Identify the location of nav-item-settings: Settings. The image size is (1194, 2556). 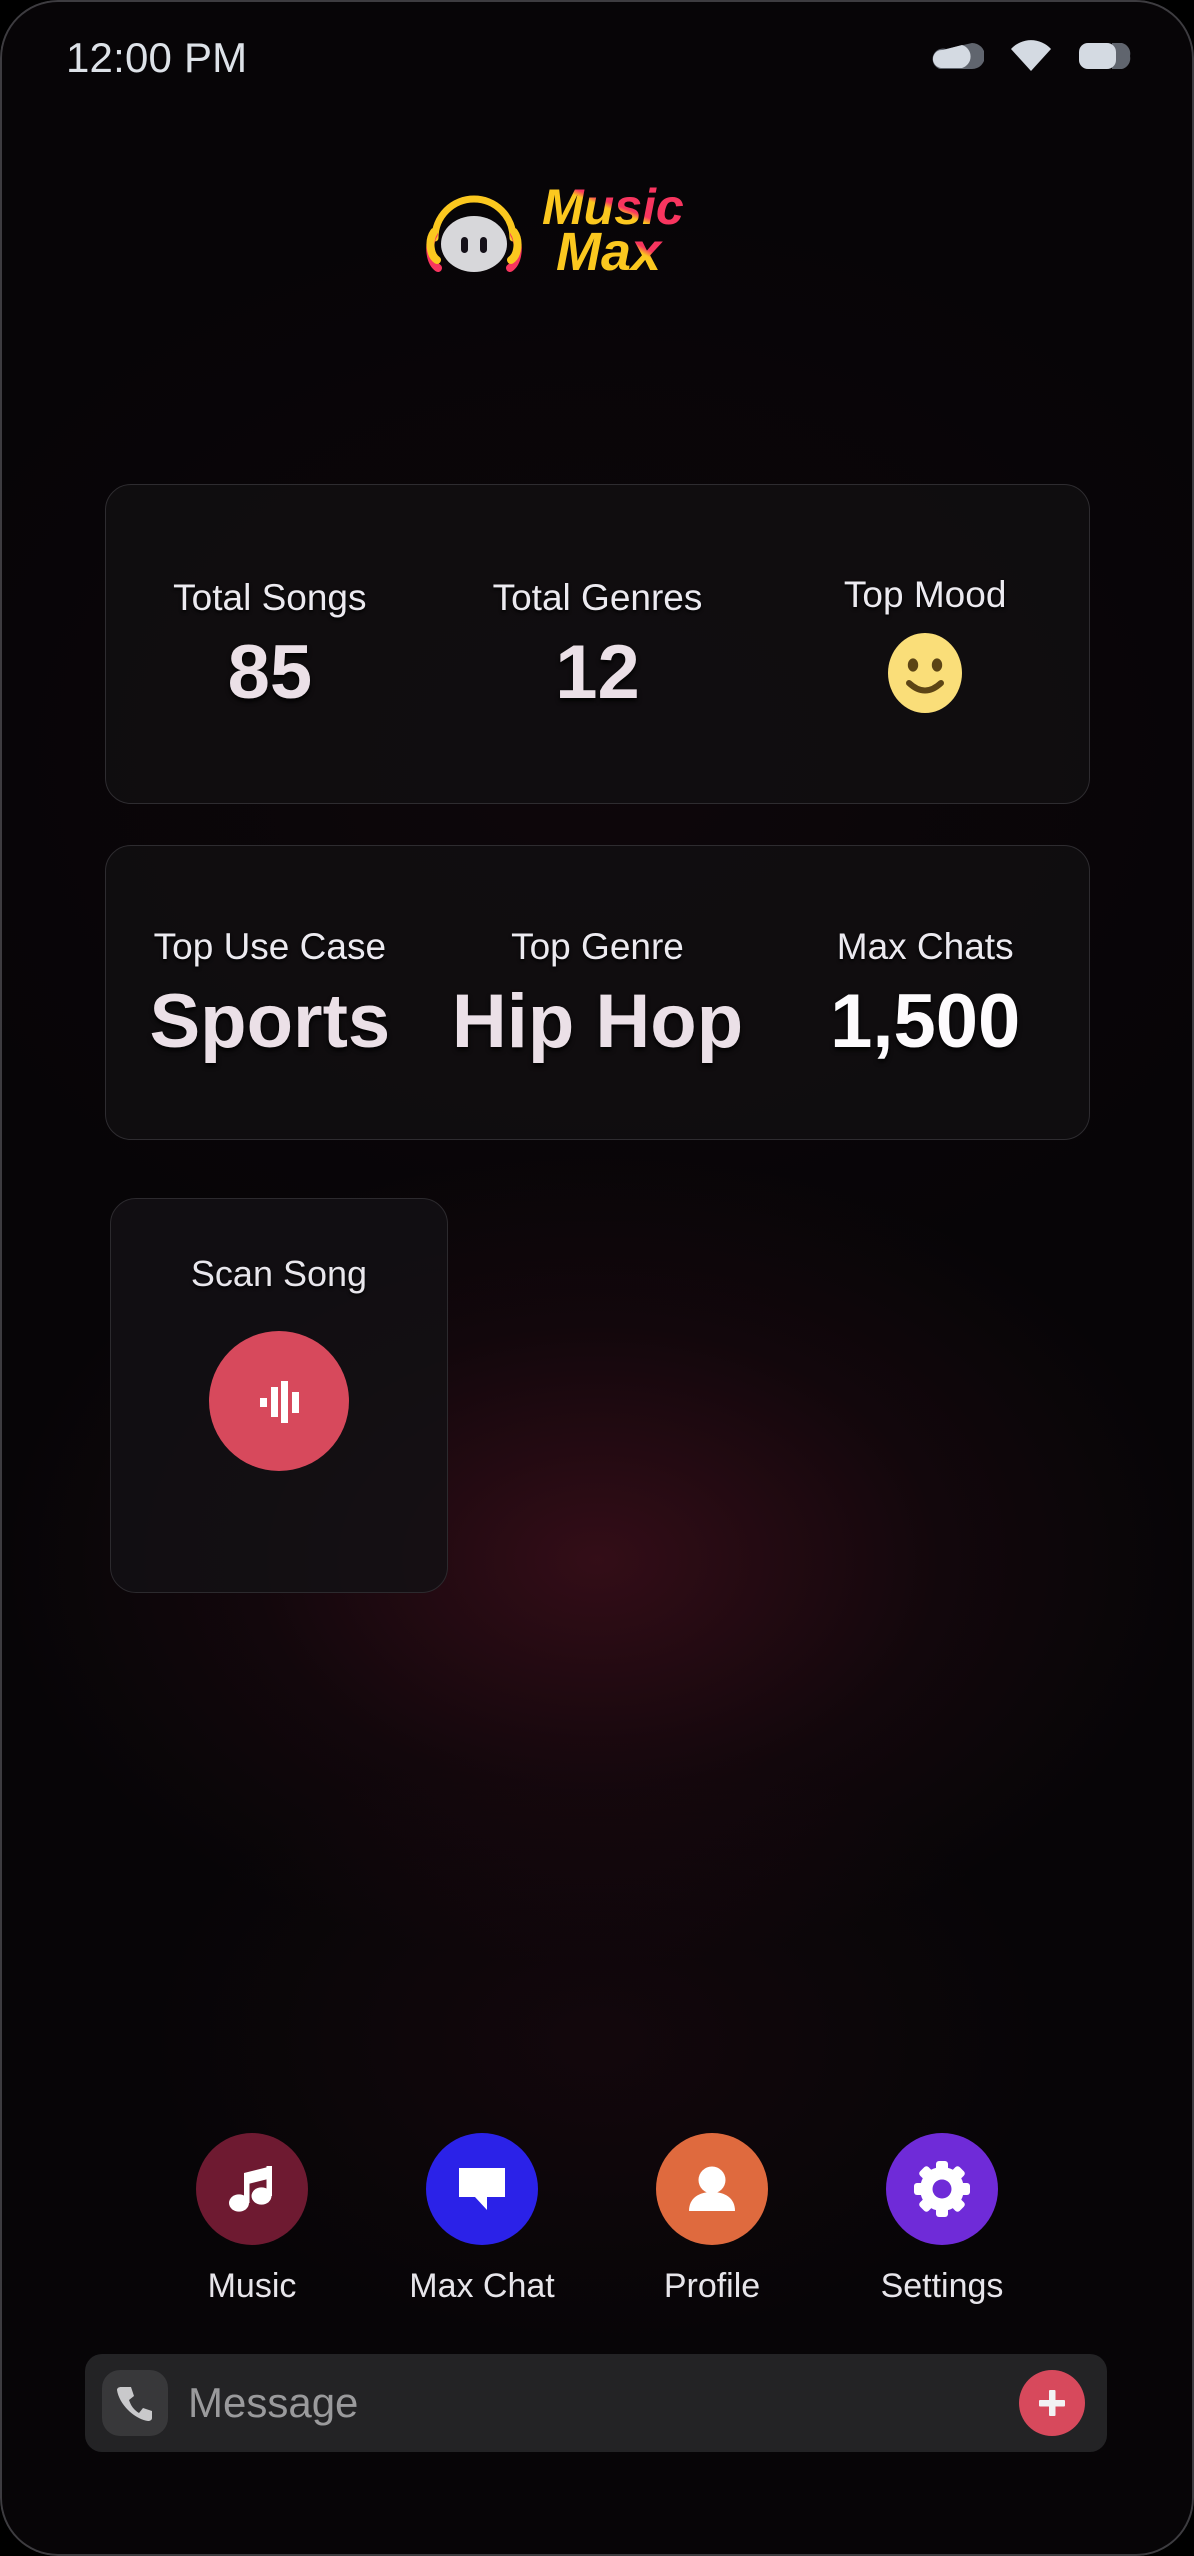
(942, 2219).